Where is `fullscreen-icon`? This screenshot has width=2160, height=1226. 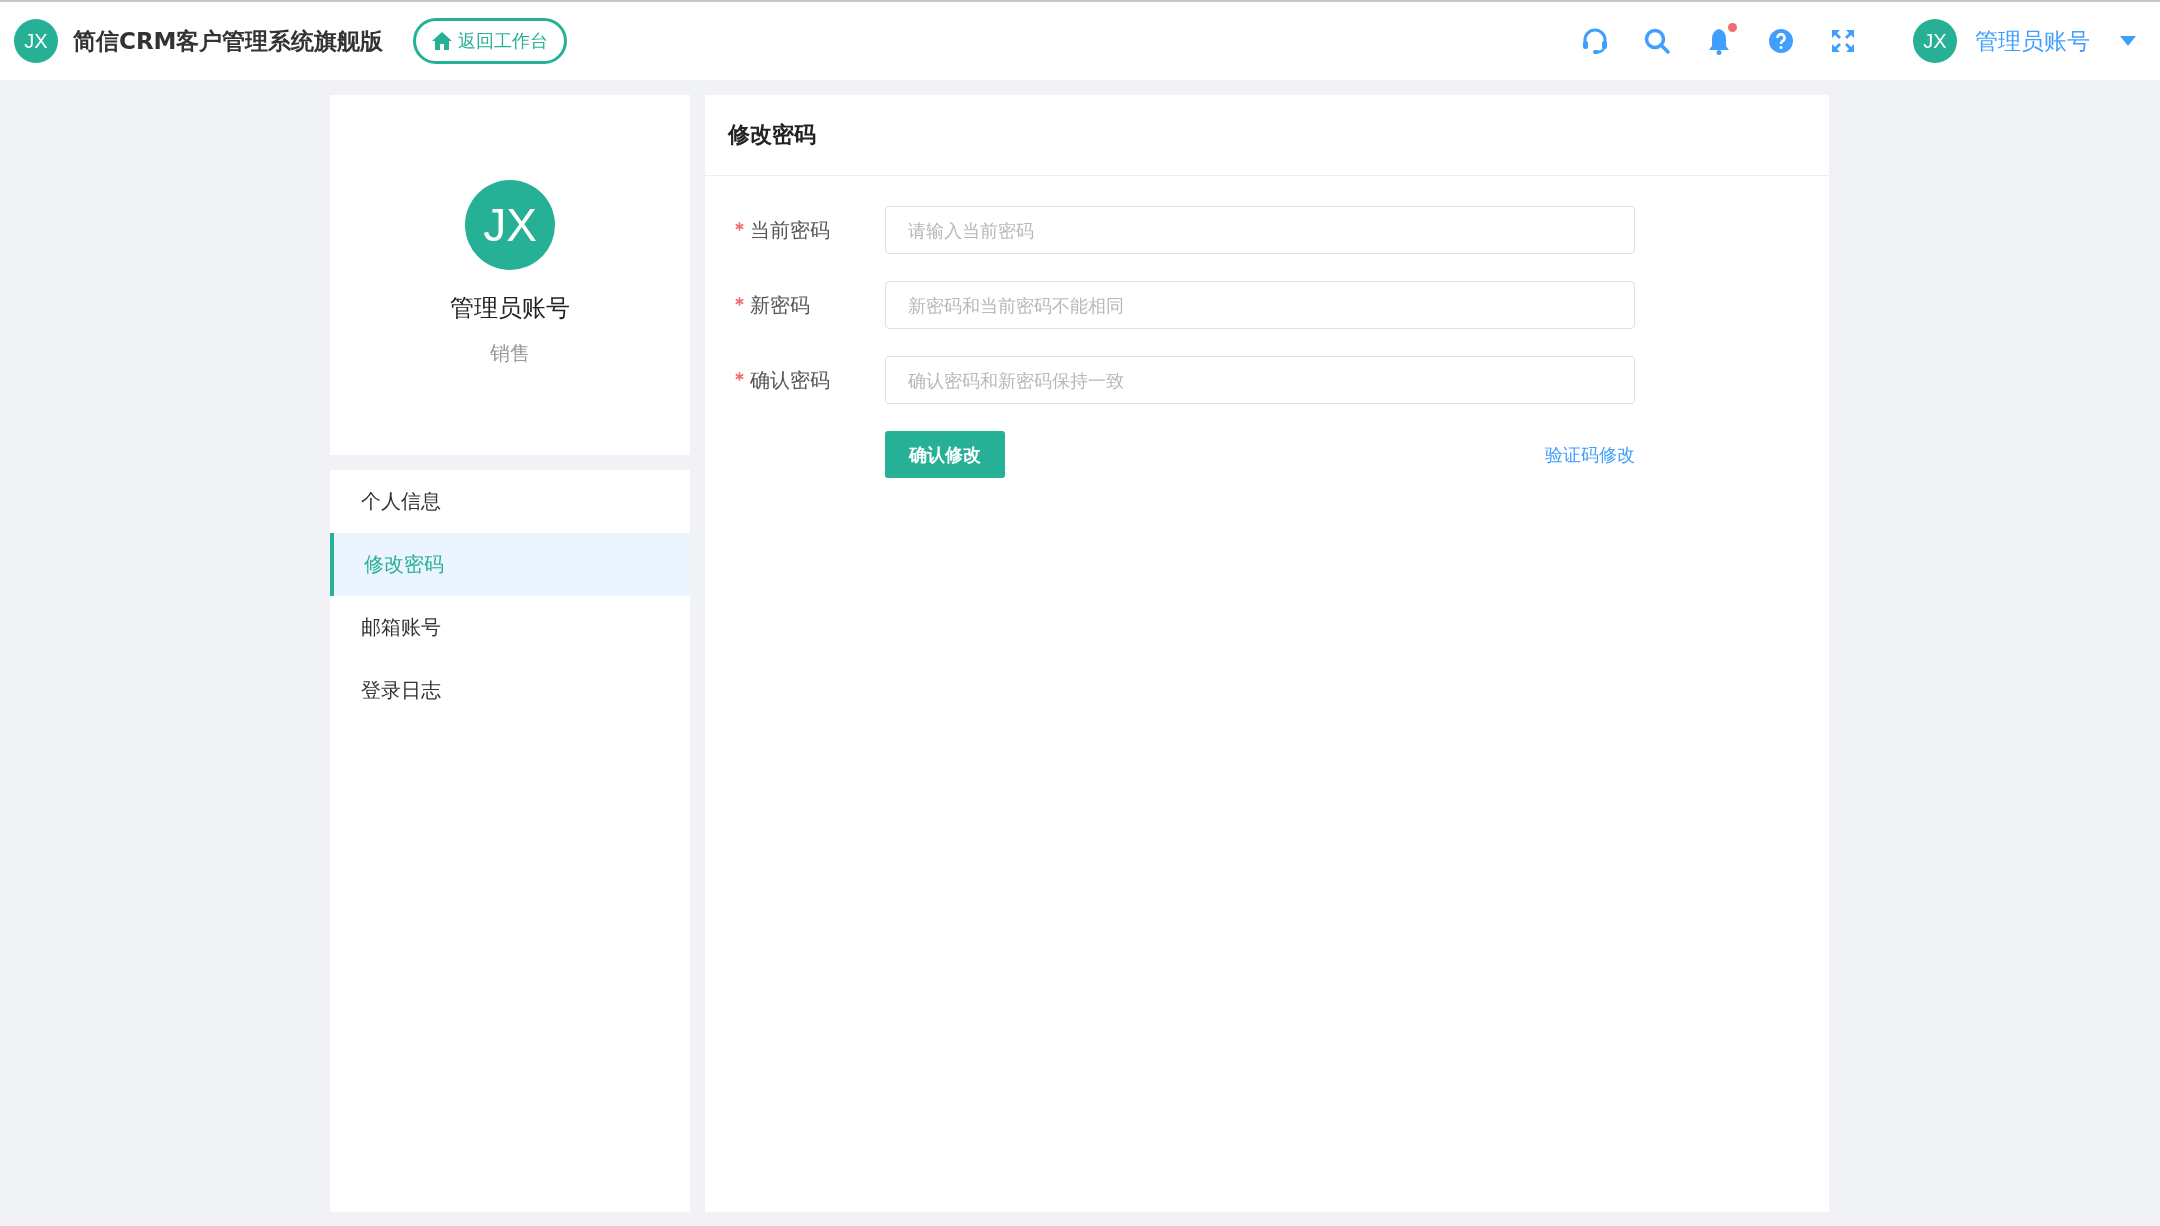 fullscreen-icon is located at coordinates (1843, 41).